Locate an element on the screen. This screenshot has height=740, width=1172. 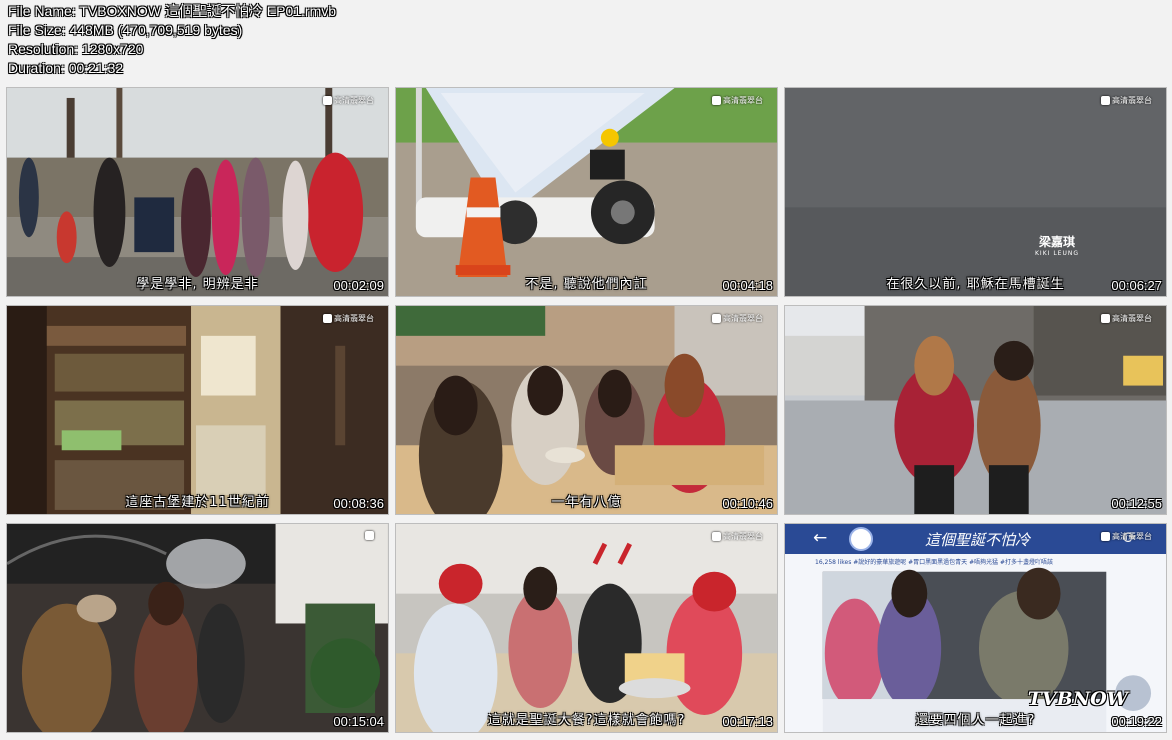
timecode-label: 00:02:09 is located at coordinates (358, 285).